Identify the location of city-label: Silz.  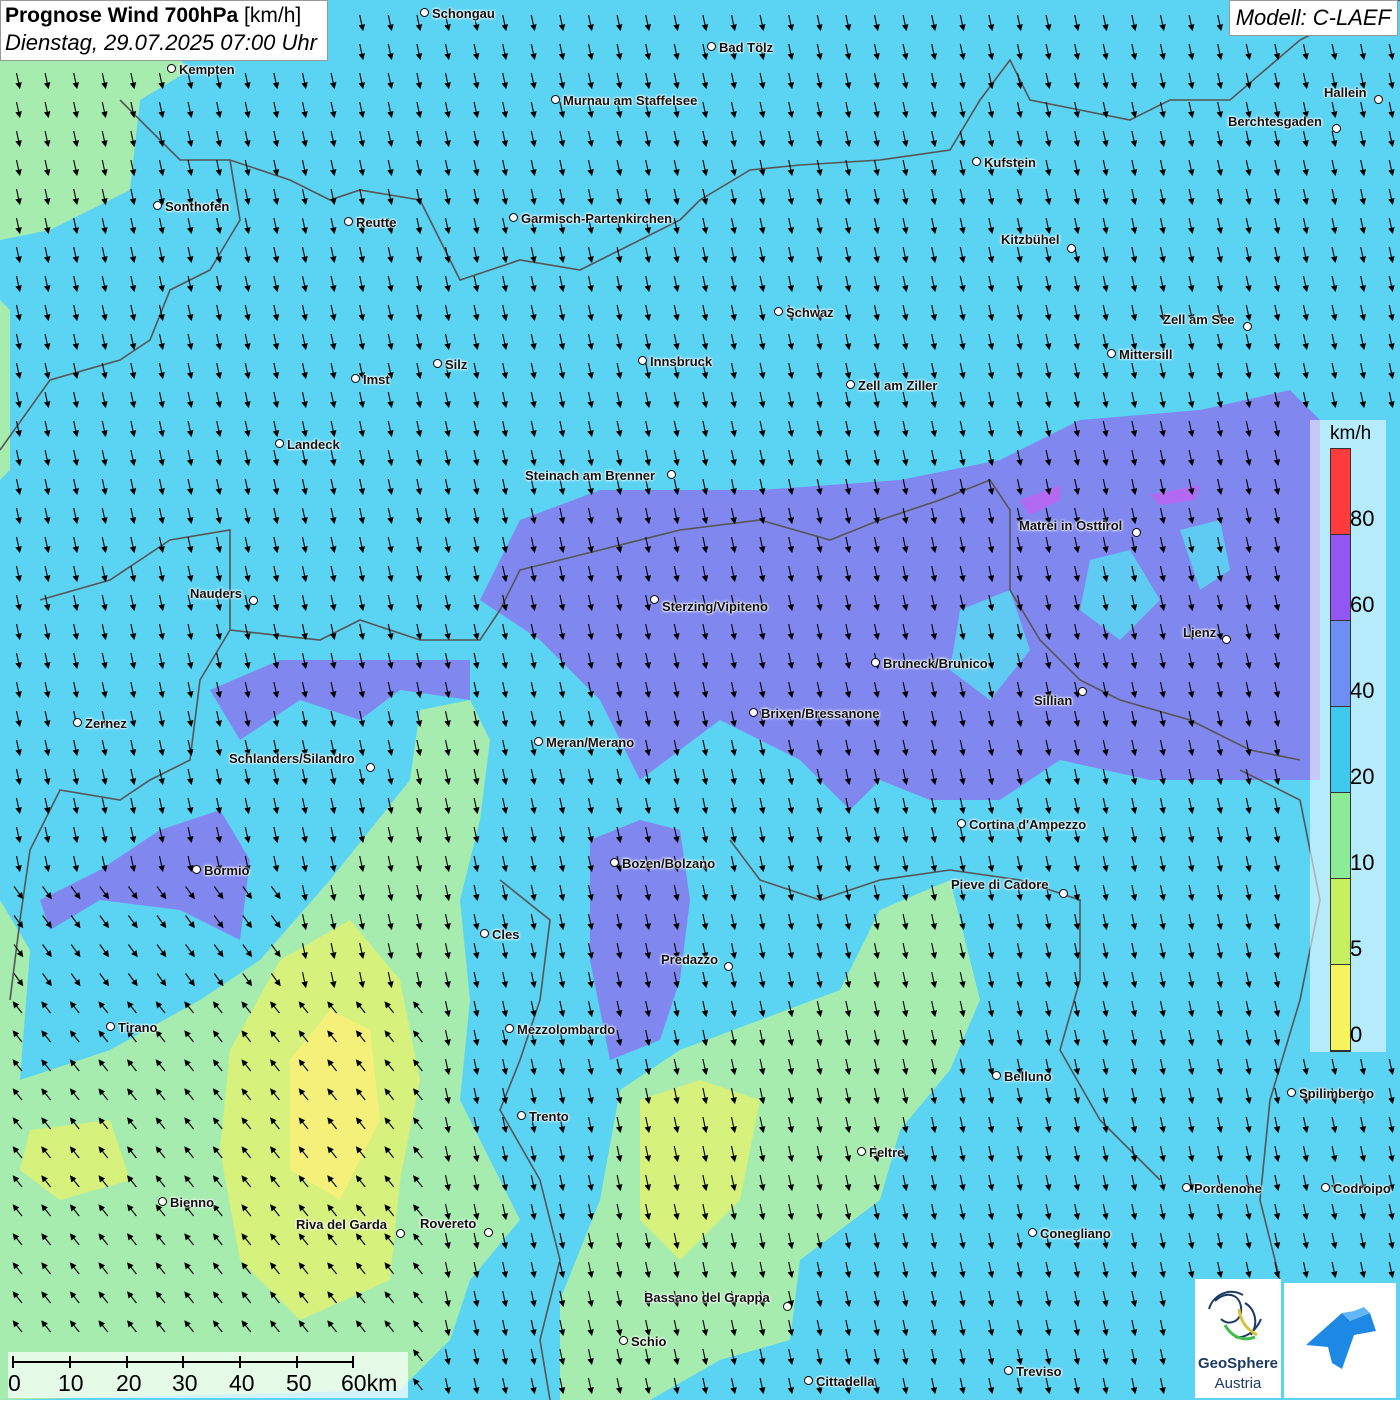
(456, 364).